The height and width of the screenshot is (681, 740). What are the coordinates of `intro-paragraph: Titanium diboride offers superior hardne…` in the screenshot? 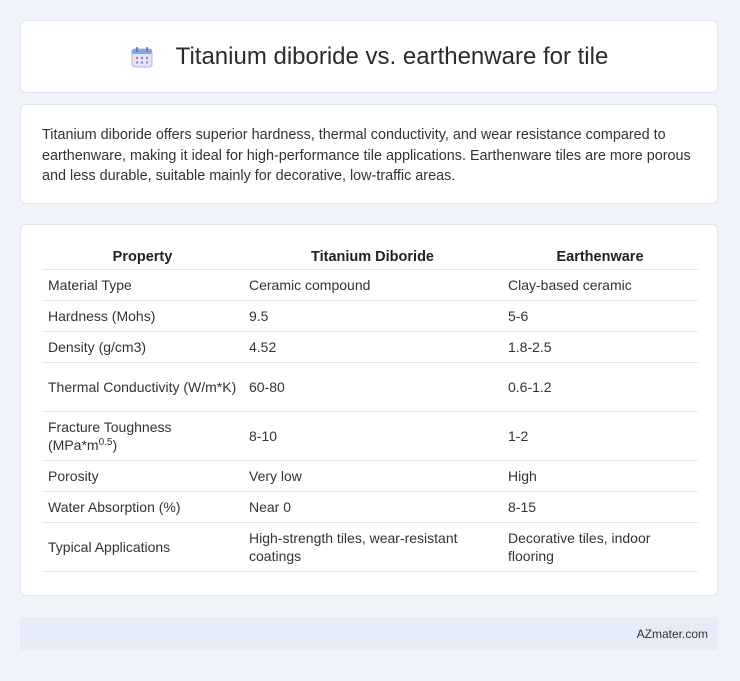 It's located at (366, 155).